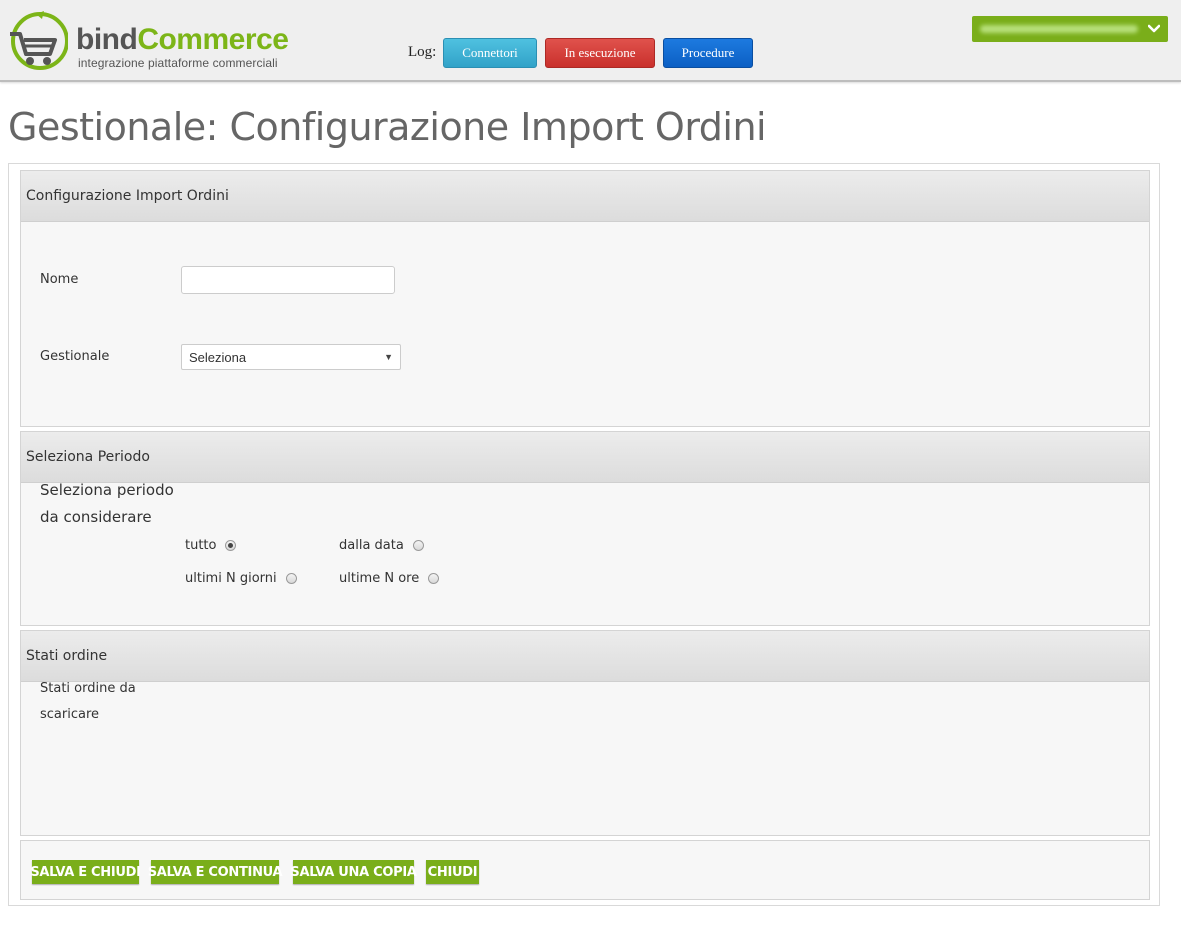  Describe the element at coordinates (107, 504) in the screenshot. I see `periodo-label: Seleziona periodo da considerare` at that location.